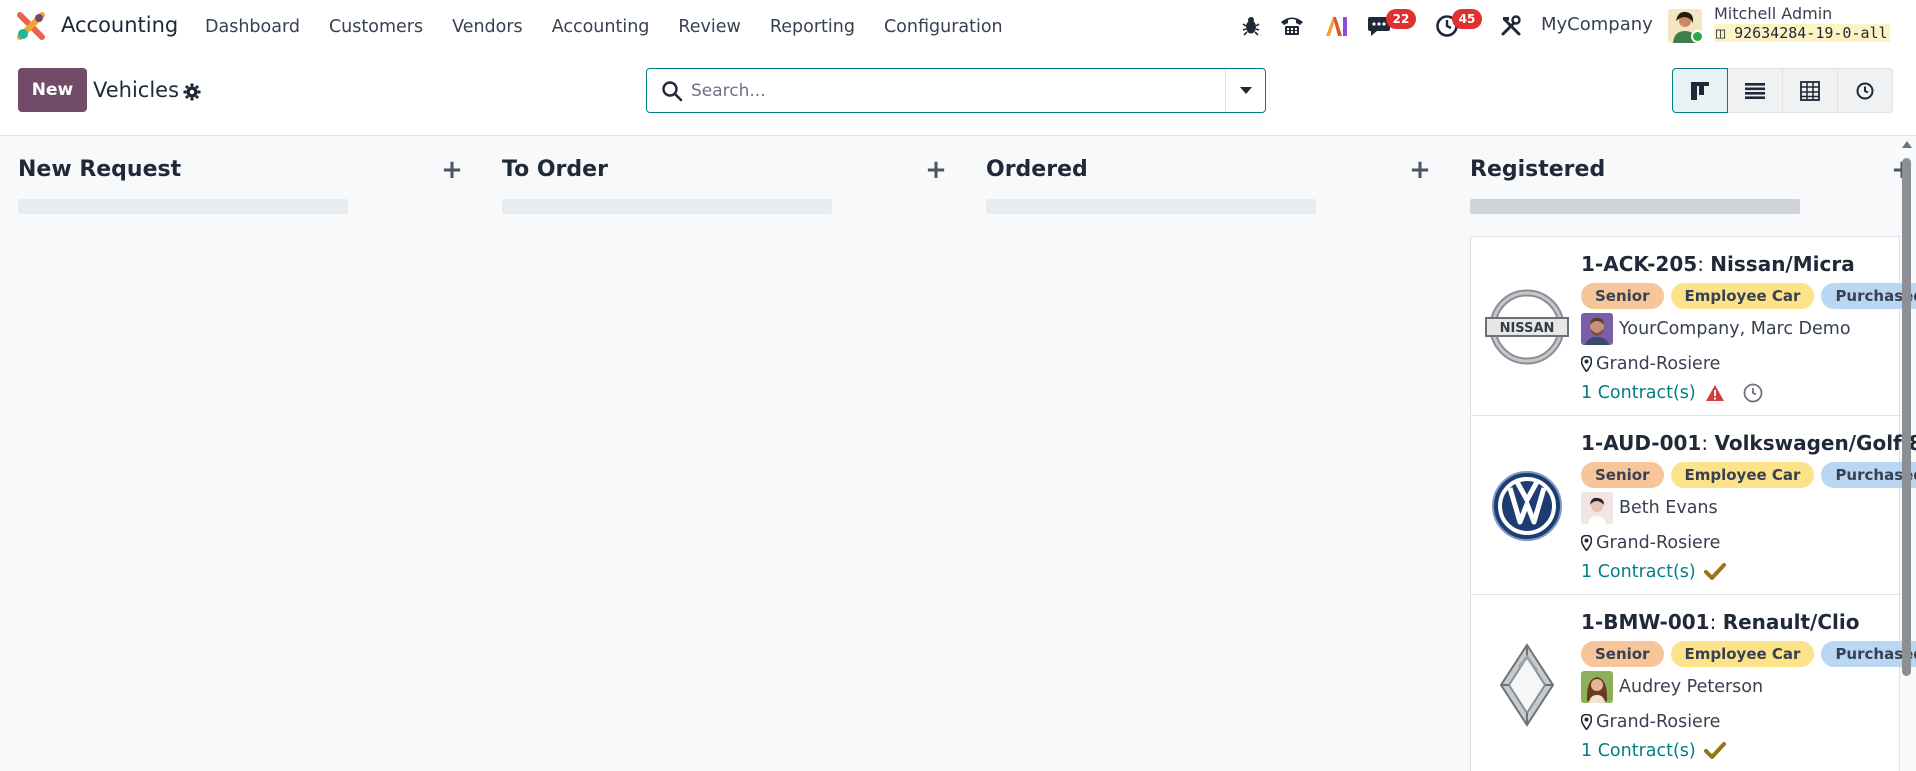  I want to click on license-plate: 1-ACK-205, so click(1639, 264).